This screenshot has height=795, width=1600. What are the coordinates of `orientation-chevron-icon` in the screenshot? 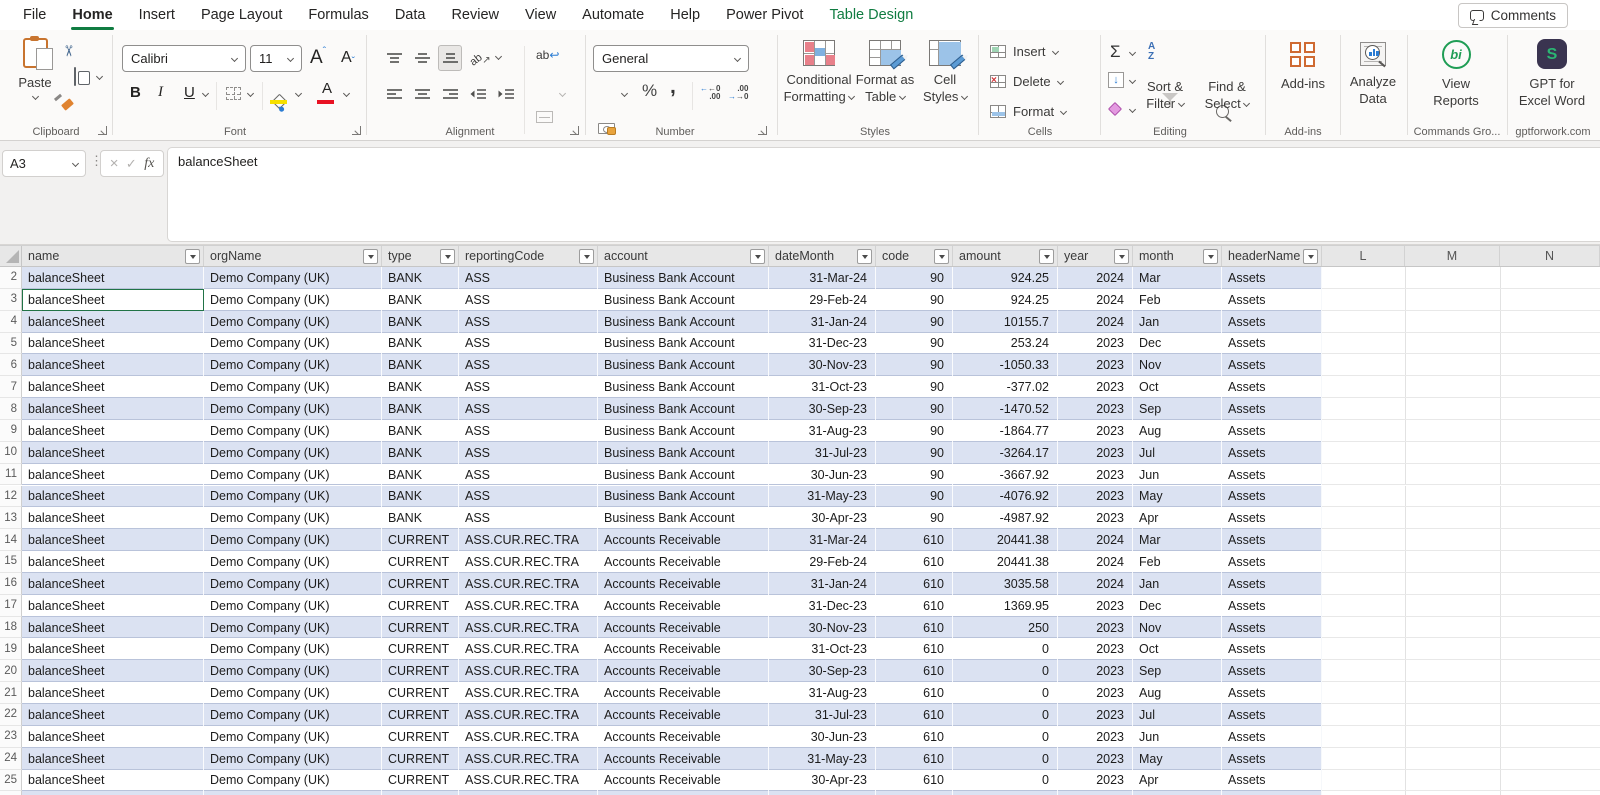 It's located at (498, 56).